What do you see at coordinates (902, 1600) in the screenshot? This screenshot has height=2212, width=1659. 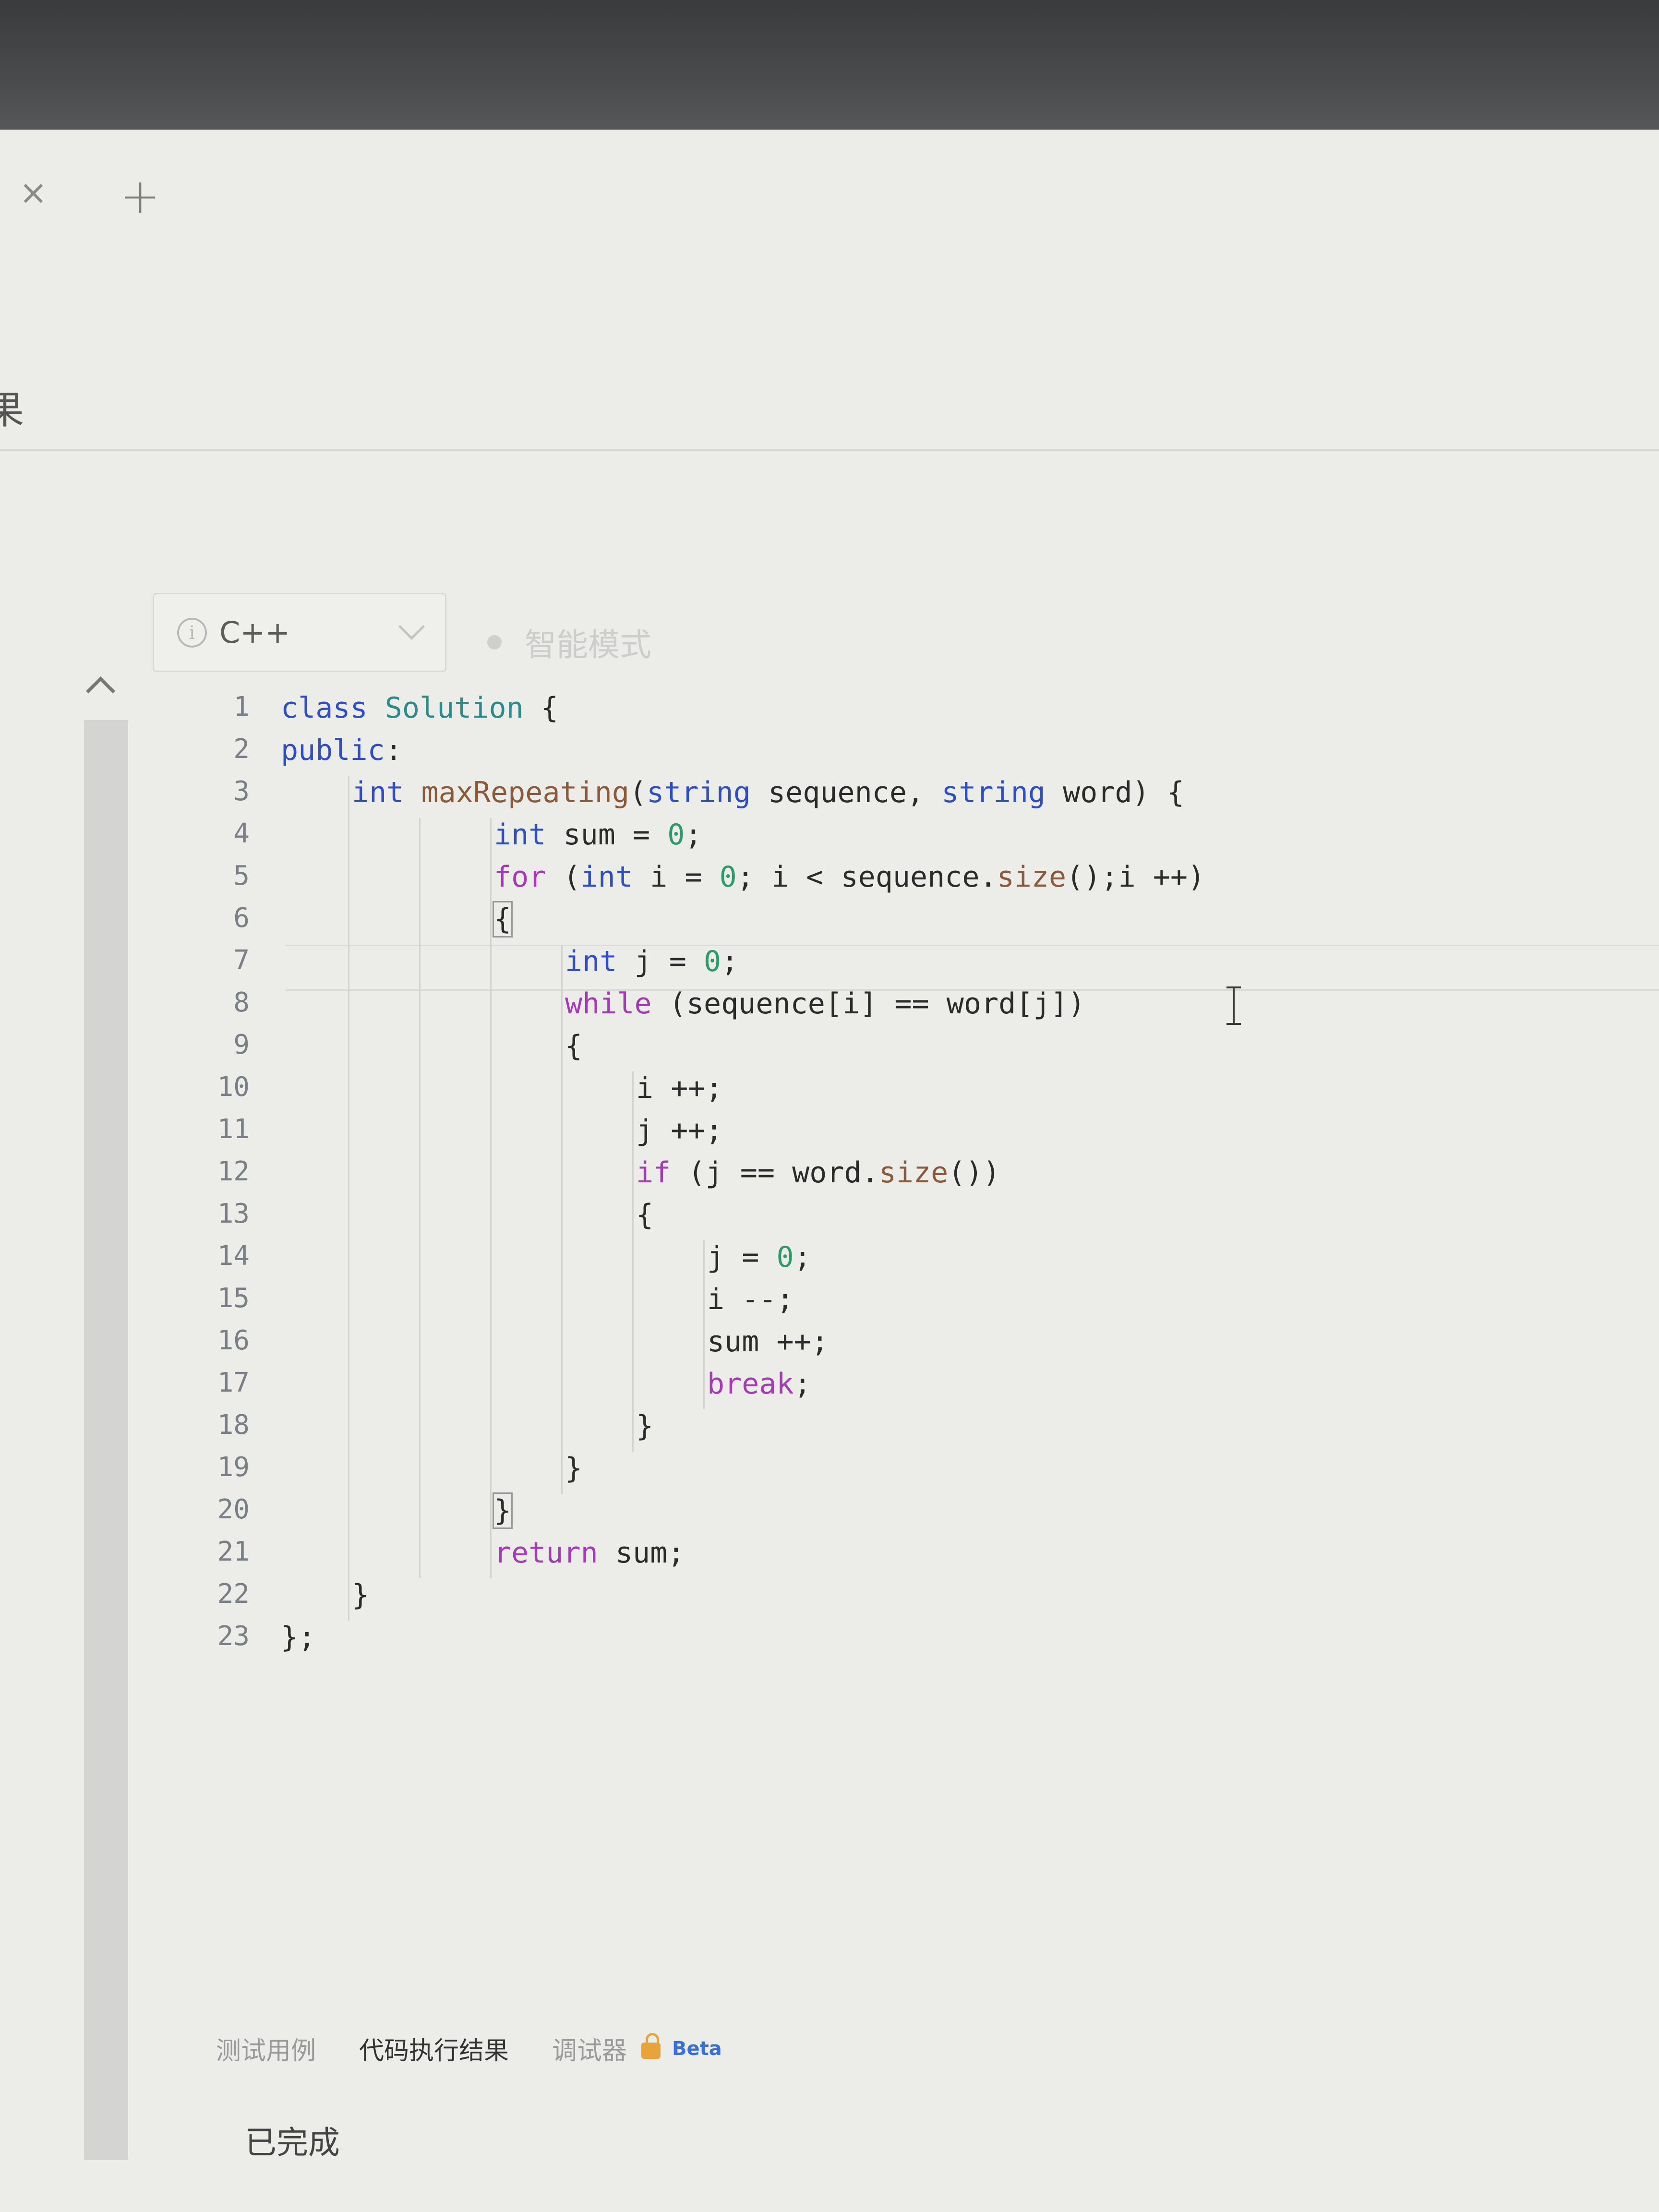 I see `code-line: 22}` at bounding box center [902, 1600].